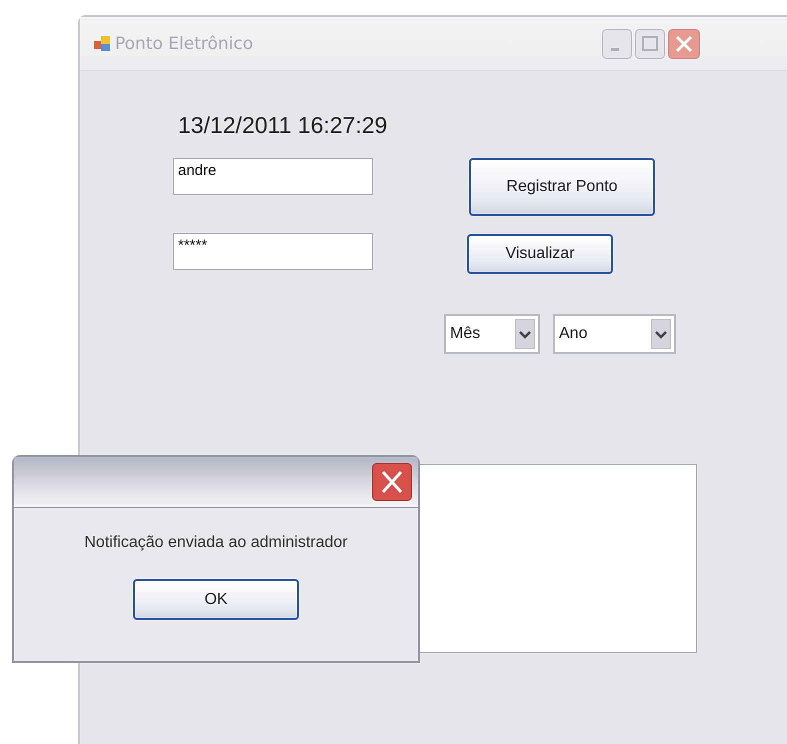 This screenshot has height=744, width=787. Describe the element at coordinates (184, 44) in the screenshot. I see `window-title: Ponto Eletrônico` at that location.